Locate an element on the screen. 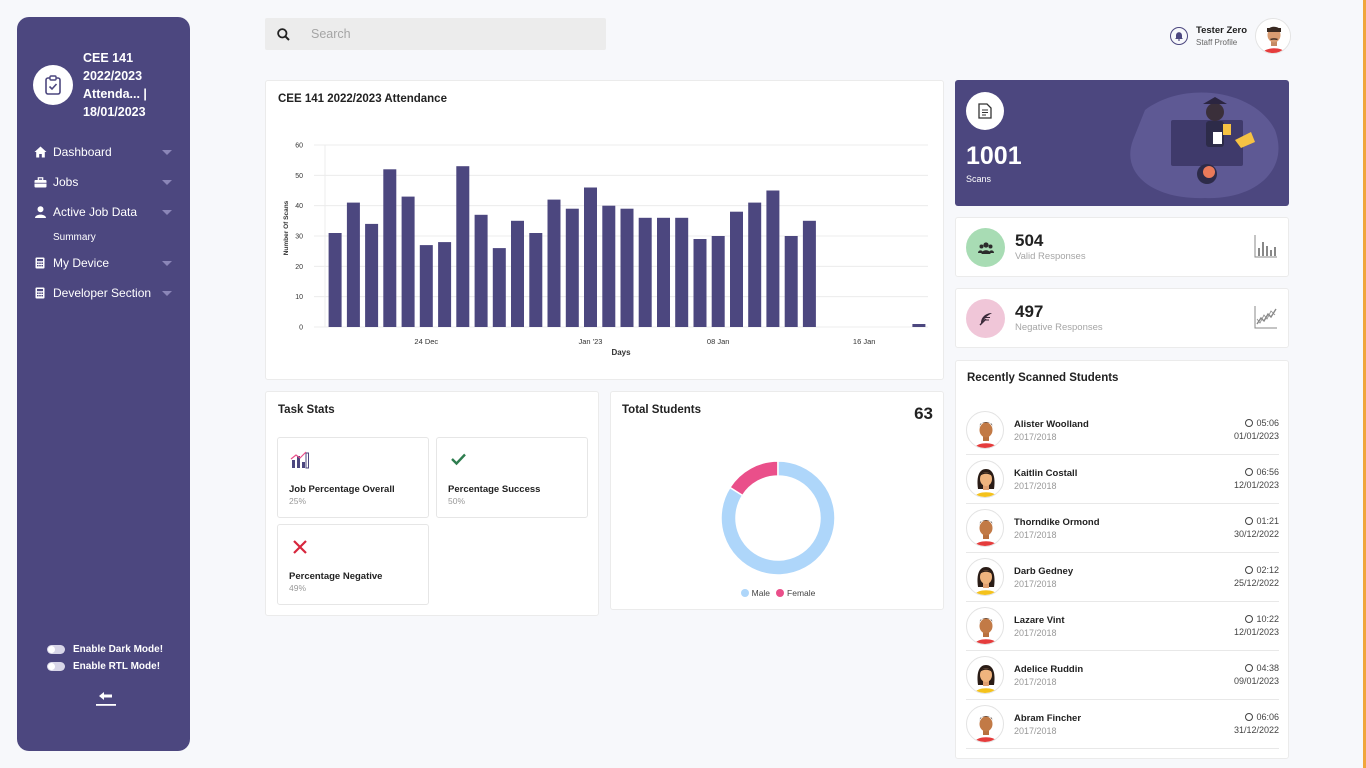 The image size is (1366, 768). mini-bar-chart-icon is located at coordinates (1266, 246).